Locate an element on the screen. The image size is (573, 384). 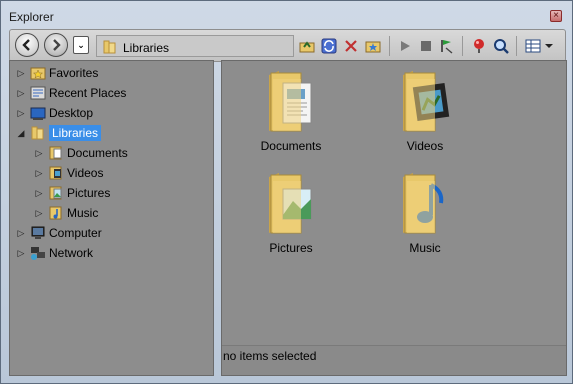
collapse-icon: ◢ is located at coordinates (21, 133).